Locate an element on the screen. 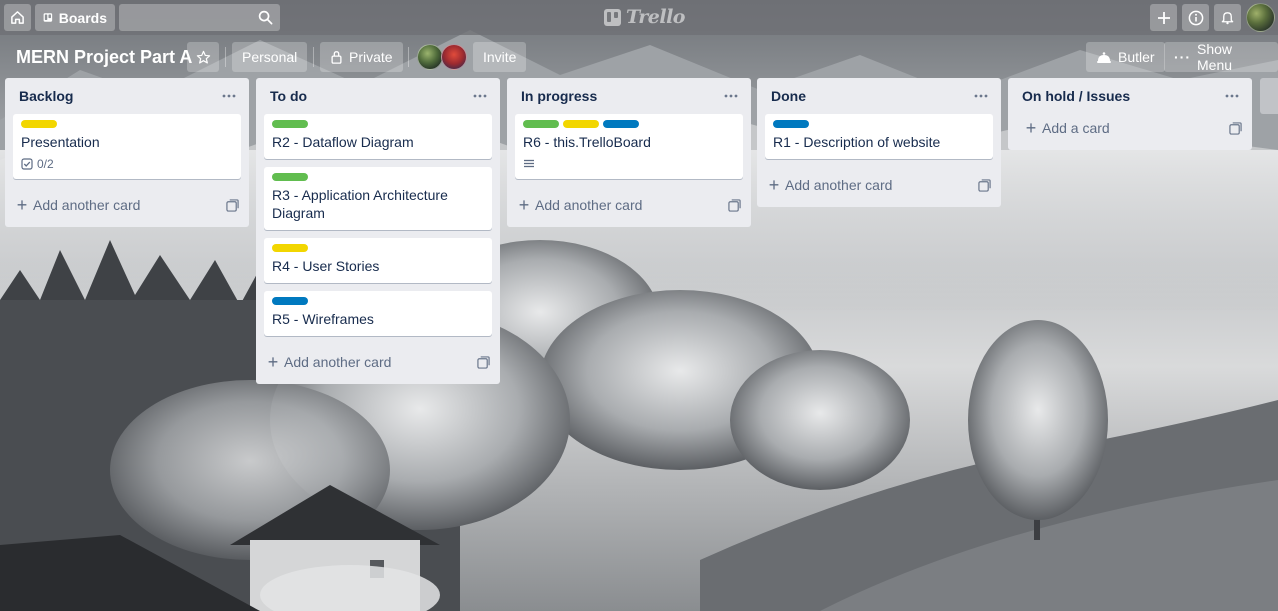  invite-button: Invite is located at coordinates (500, 57).